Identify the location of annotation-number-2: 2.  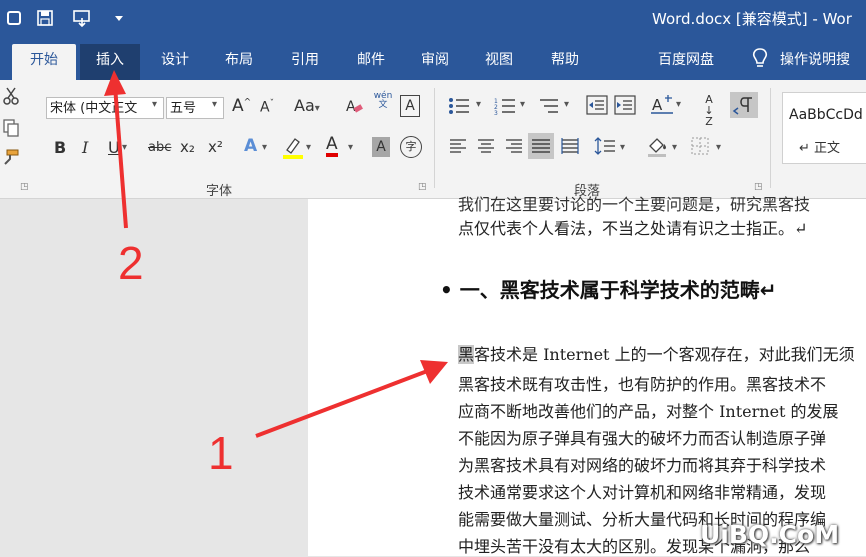
(131, 263).